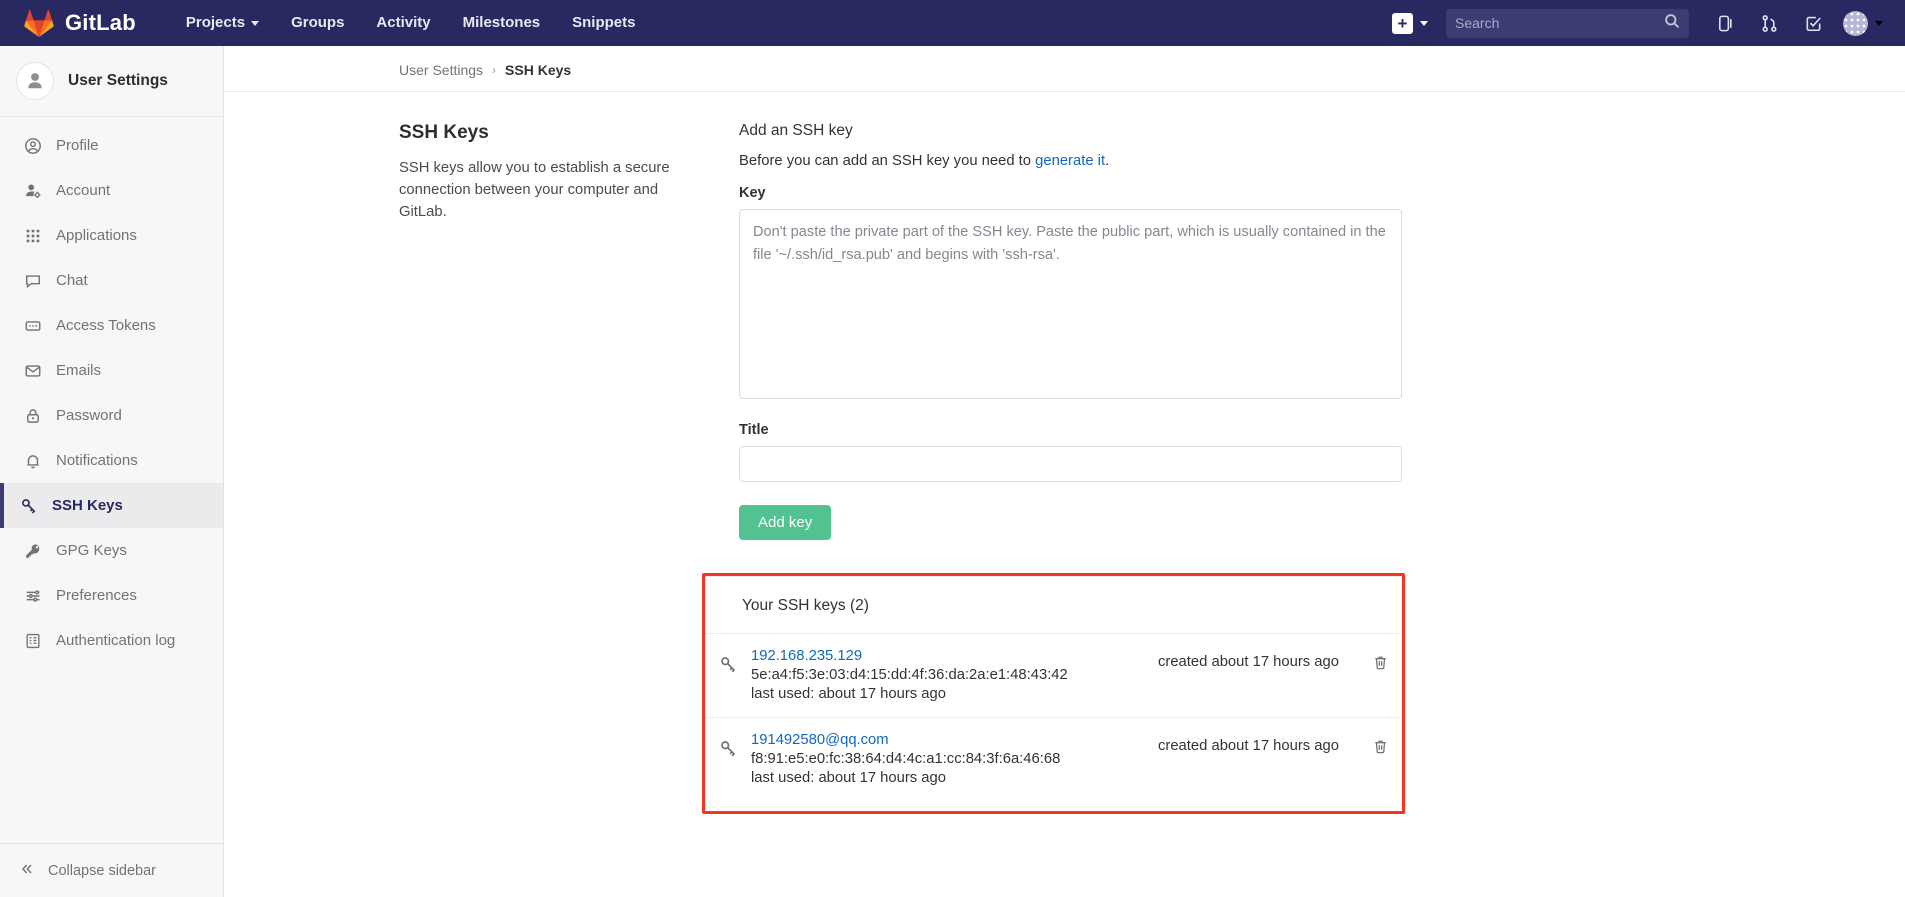 The image size is (1905, 897). Describe the element at coordinates (100, 22) in the screenshot. I see `gitlab-brand-name: GitLab` at that location.